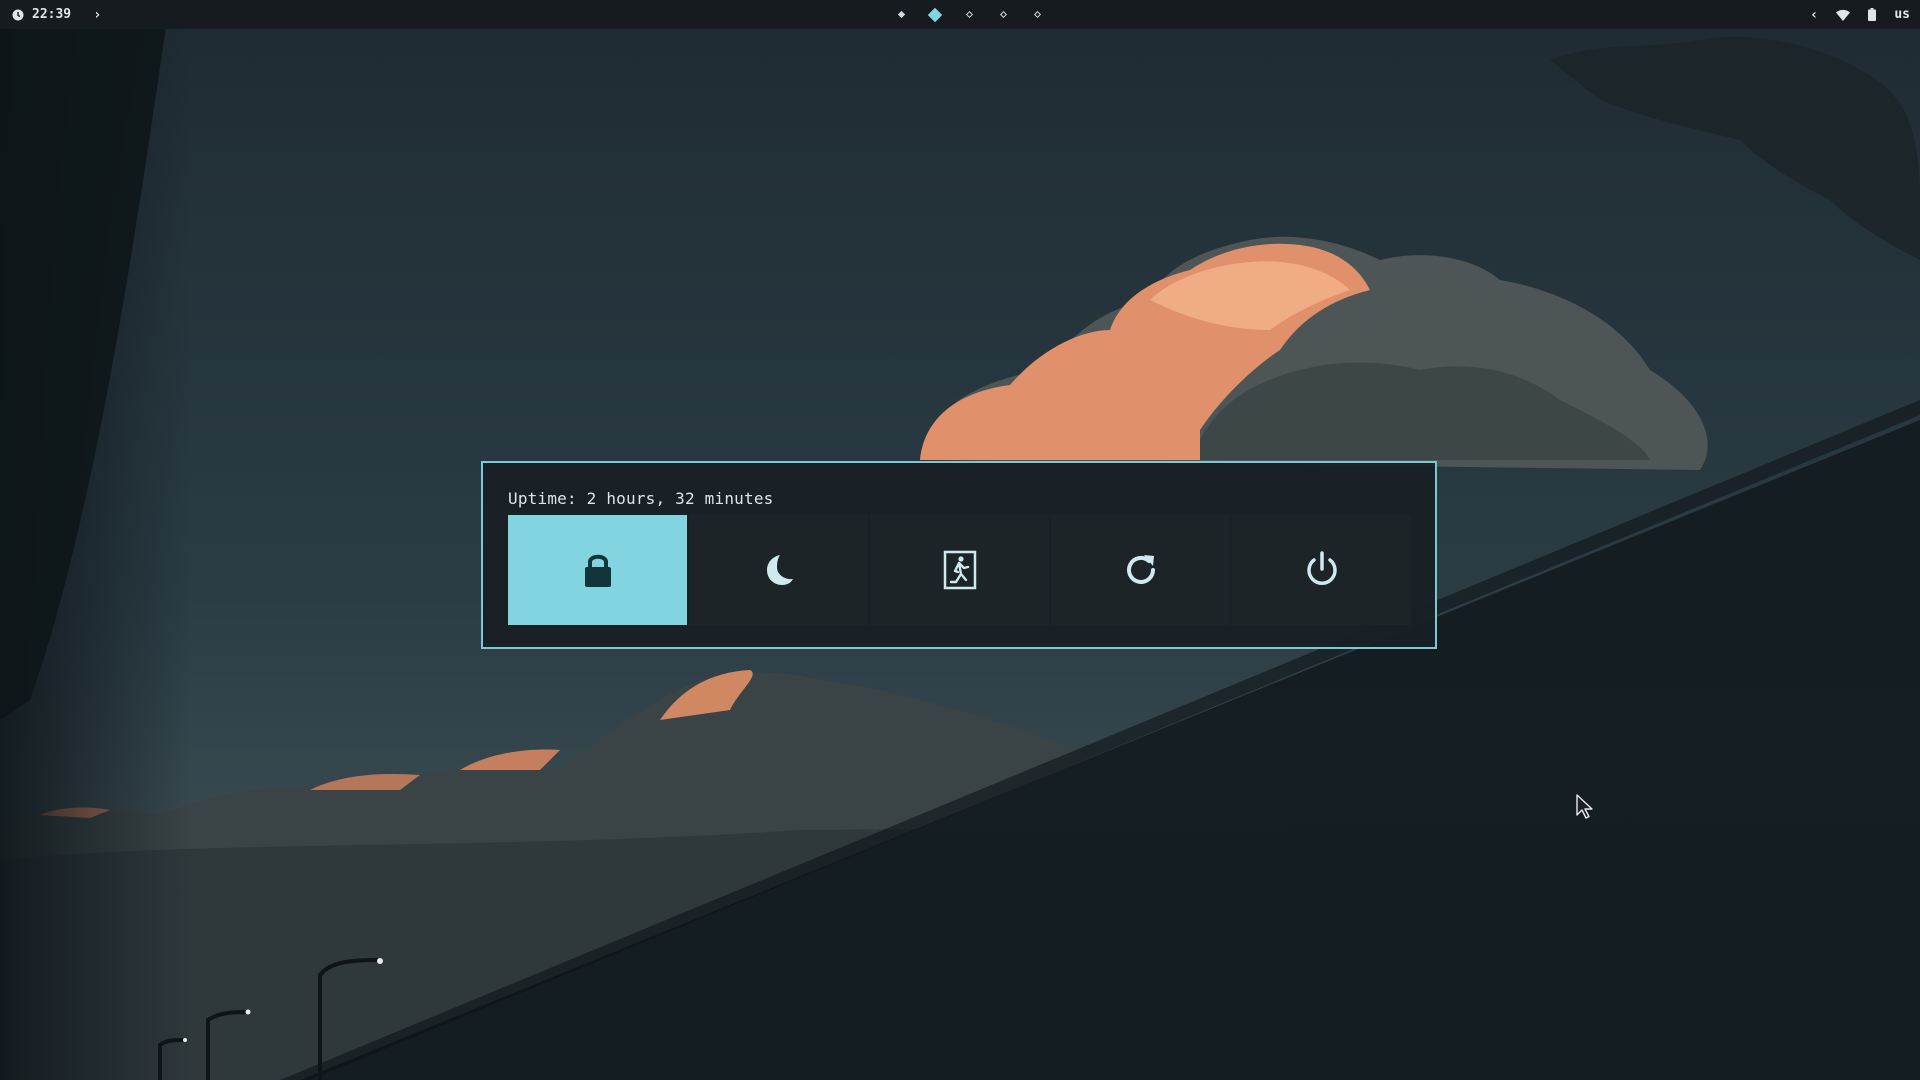 The width and height of the screenshot is (1920, 1080). What do you see at coordinates (52, 14) in the screenshot?
I see `clock-time: 22:39` at bounding box center [52, 14].